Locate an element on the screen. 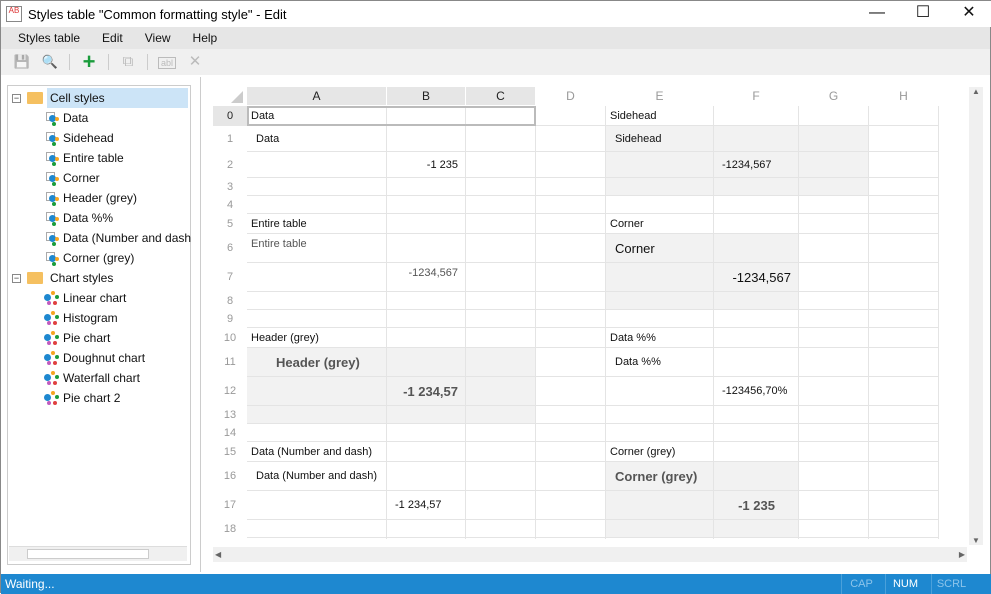  splitter is located at coordinates (200, 324).